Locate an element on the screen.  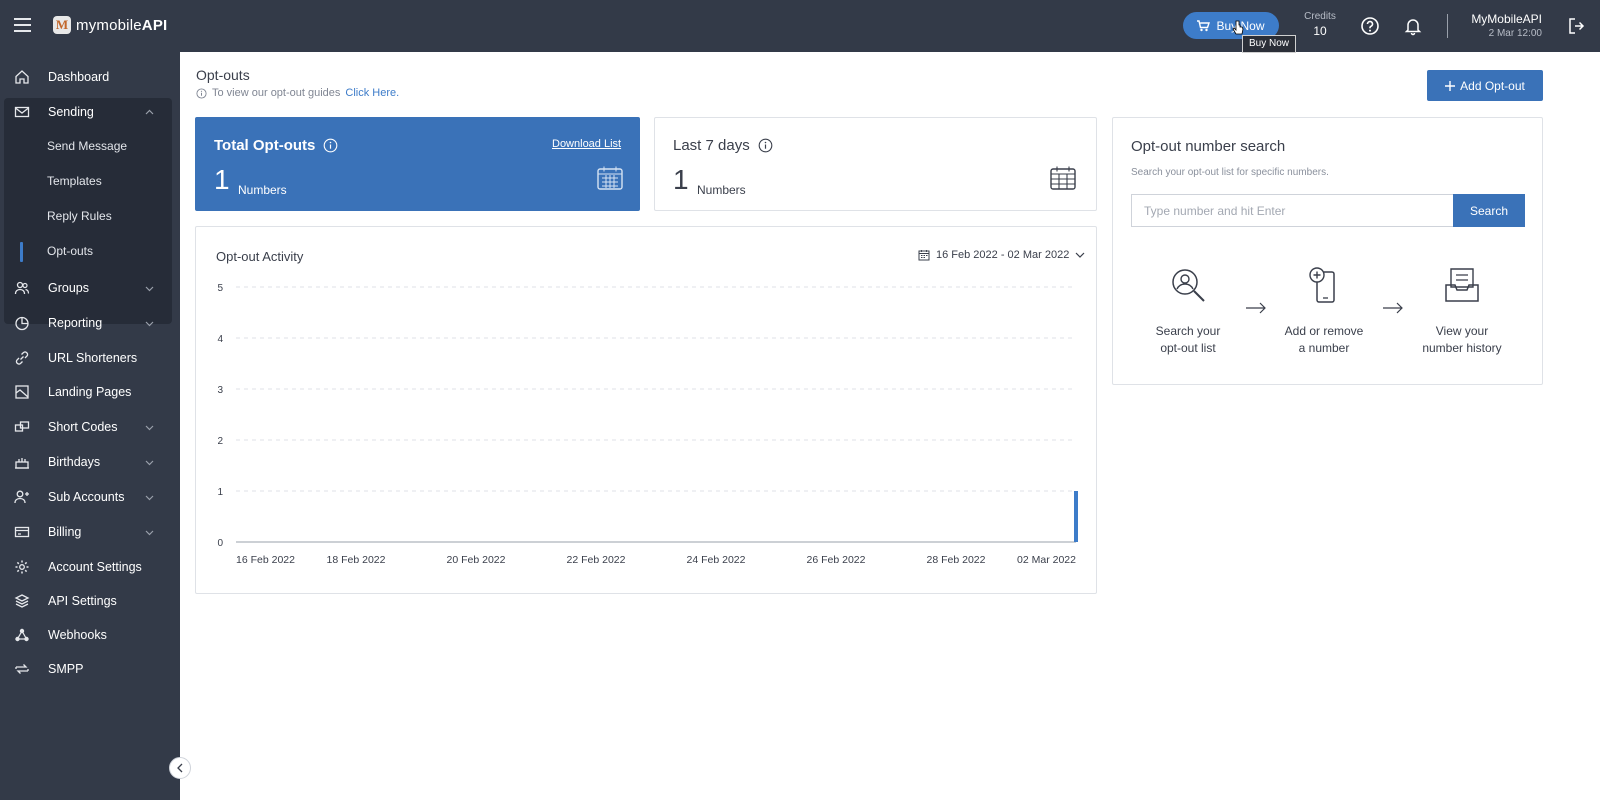
step-line: Search your is located at coordinates (1188, 331).